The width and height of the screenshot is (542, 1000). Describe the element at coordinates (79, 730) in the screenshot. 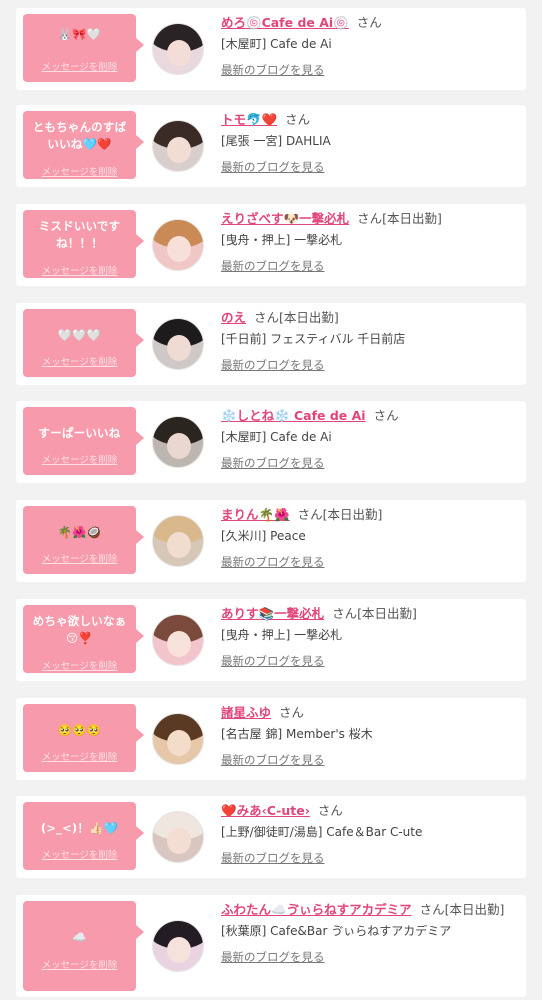

I see `message-text: 🥺🥺🥺` at that location.